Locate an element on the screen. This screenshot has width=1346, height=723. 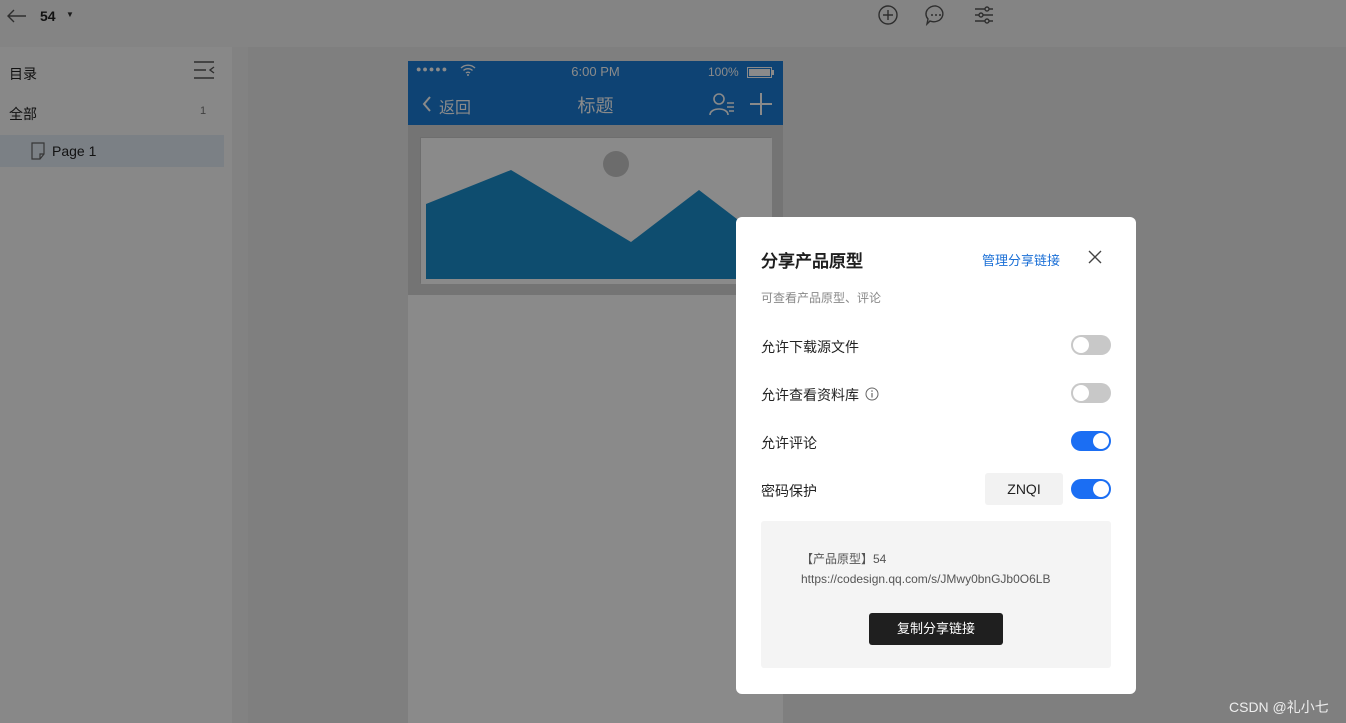
watermark: CSDN @礼小七 is located at coordinates (1279, 707).